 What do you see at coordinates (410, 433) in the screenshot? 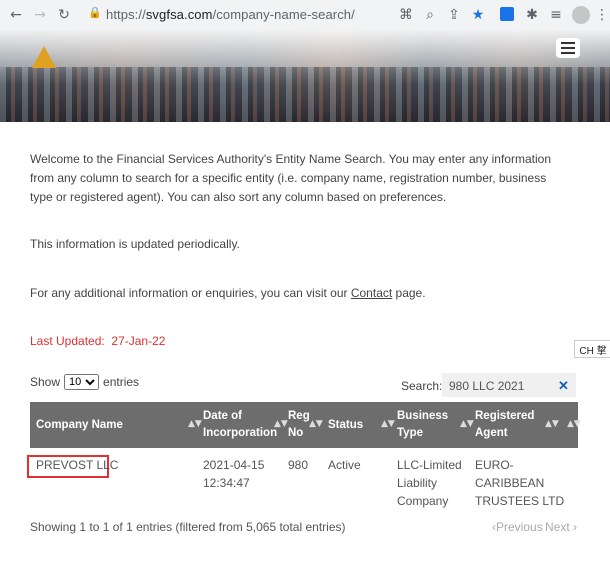
I see `col-type-line2: Type` at bounding box center [410, 433].